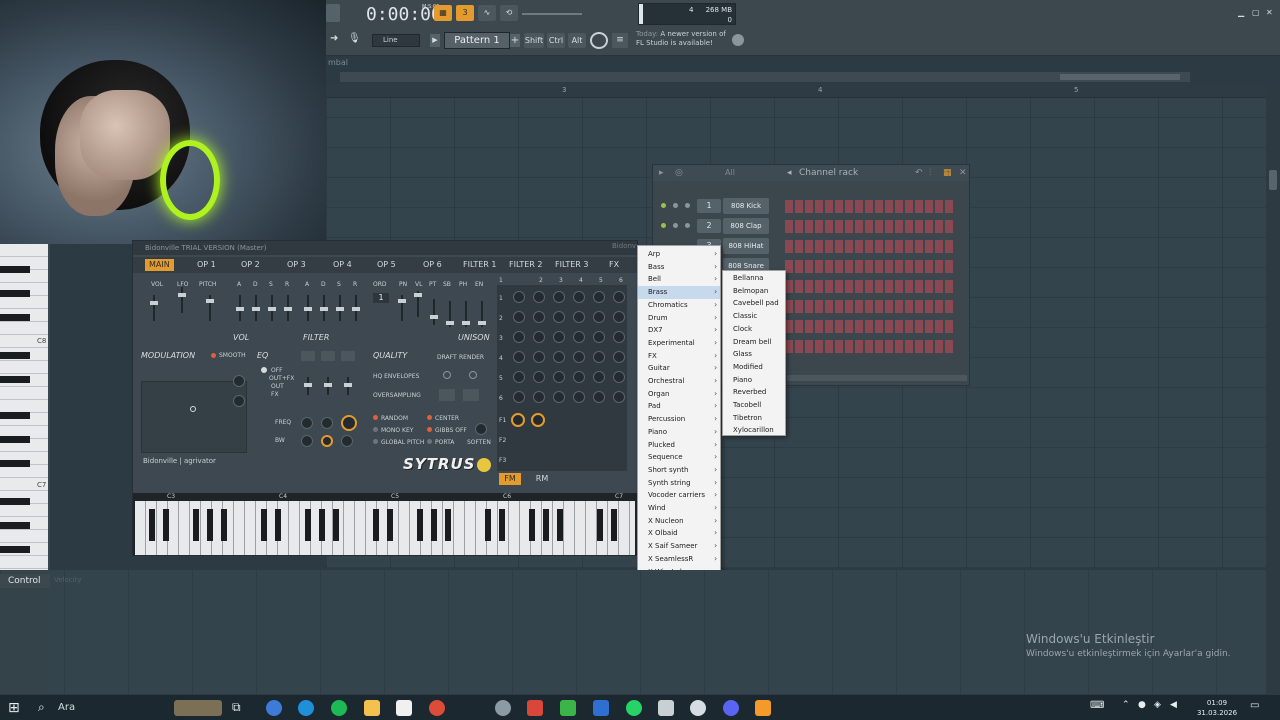 The height and width of the screenshot is (720, 1280). Describe the element at coordinates (525, 265) in the screenshot. I see `tab-filter2: FILTER 2` at that location.